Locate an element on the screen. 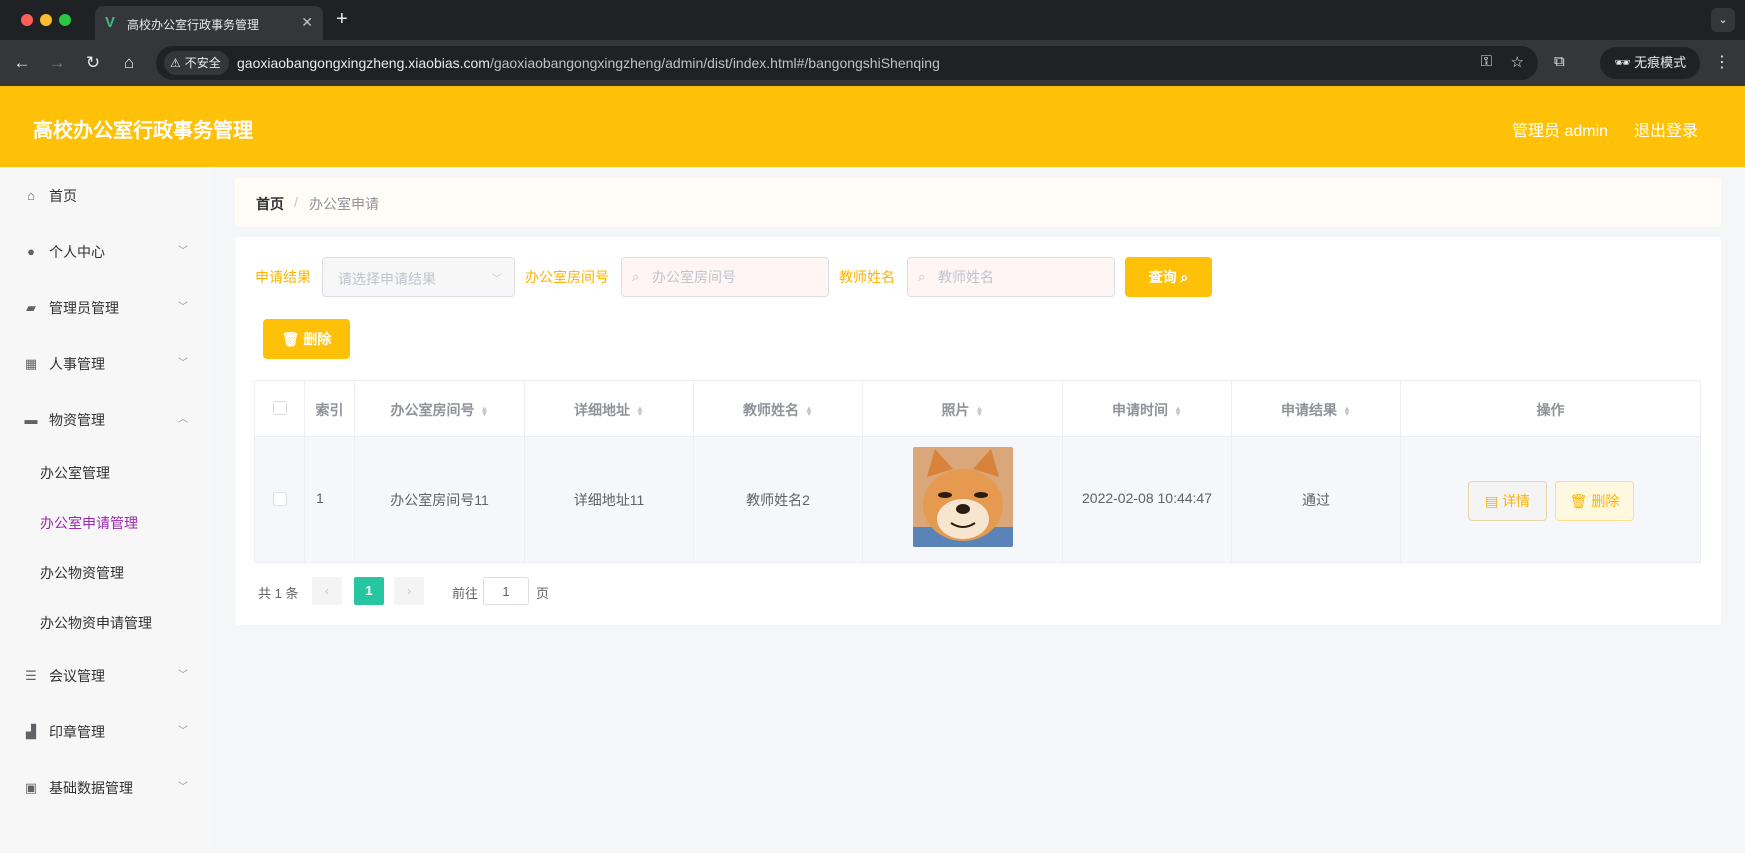 This screenshot has height=853, width=1745. header-cell: 照片 ▲ ▼ is located at coordinates (963, 408).